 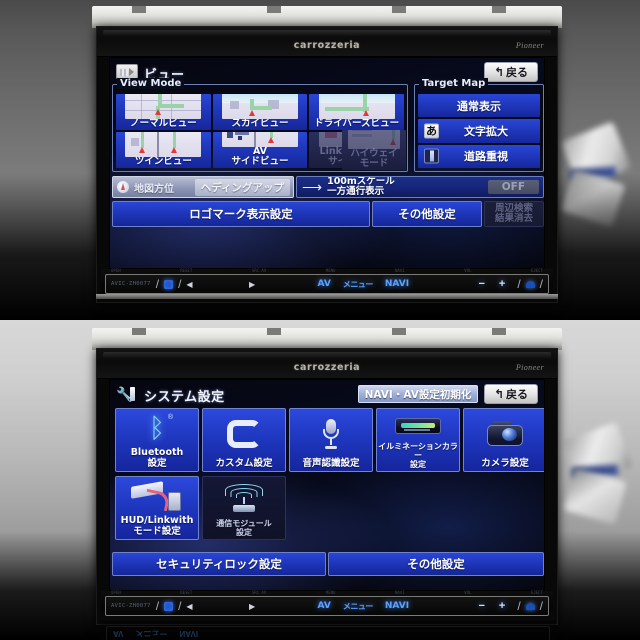 I want to click on system-tile-camera: カメラ設定, so click(x=503, y=440).